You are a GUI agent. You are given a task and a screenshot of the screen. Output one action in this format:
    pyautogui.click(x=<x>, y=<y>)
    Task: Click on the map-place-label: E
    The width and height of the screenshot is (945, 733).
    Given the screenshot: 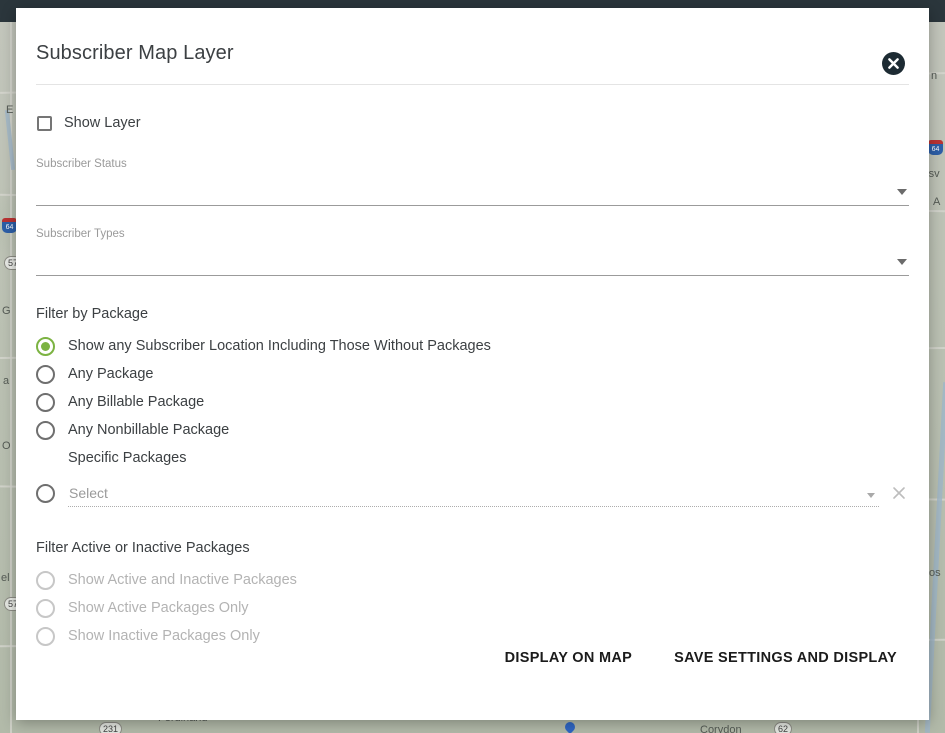 What is the action you would take?
    pyautogui.click(x=10, y=110)
    